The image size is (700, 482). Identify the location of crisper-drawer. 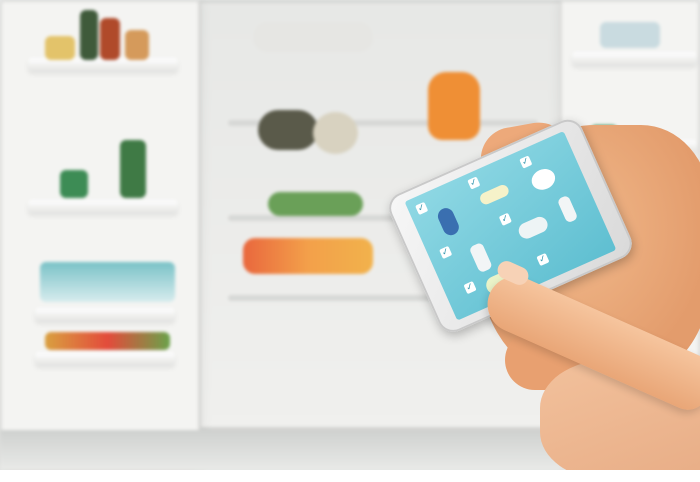
(107, 282).